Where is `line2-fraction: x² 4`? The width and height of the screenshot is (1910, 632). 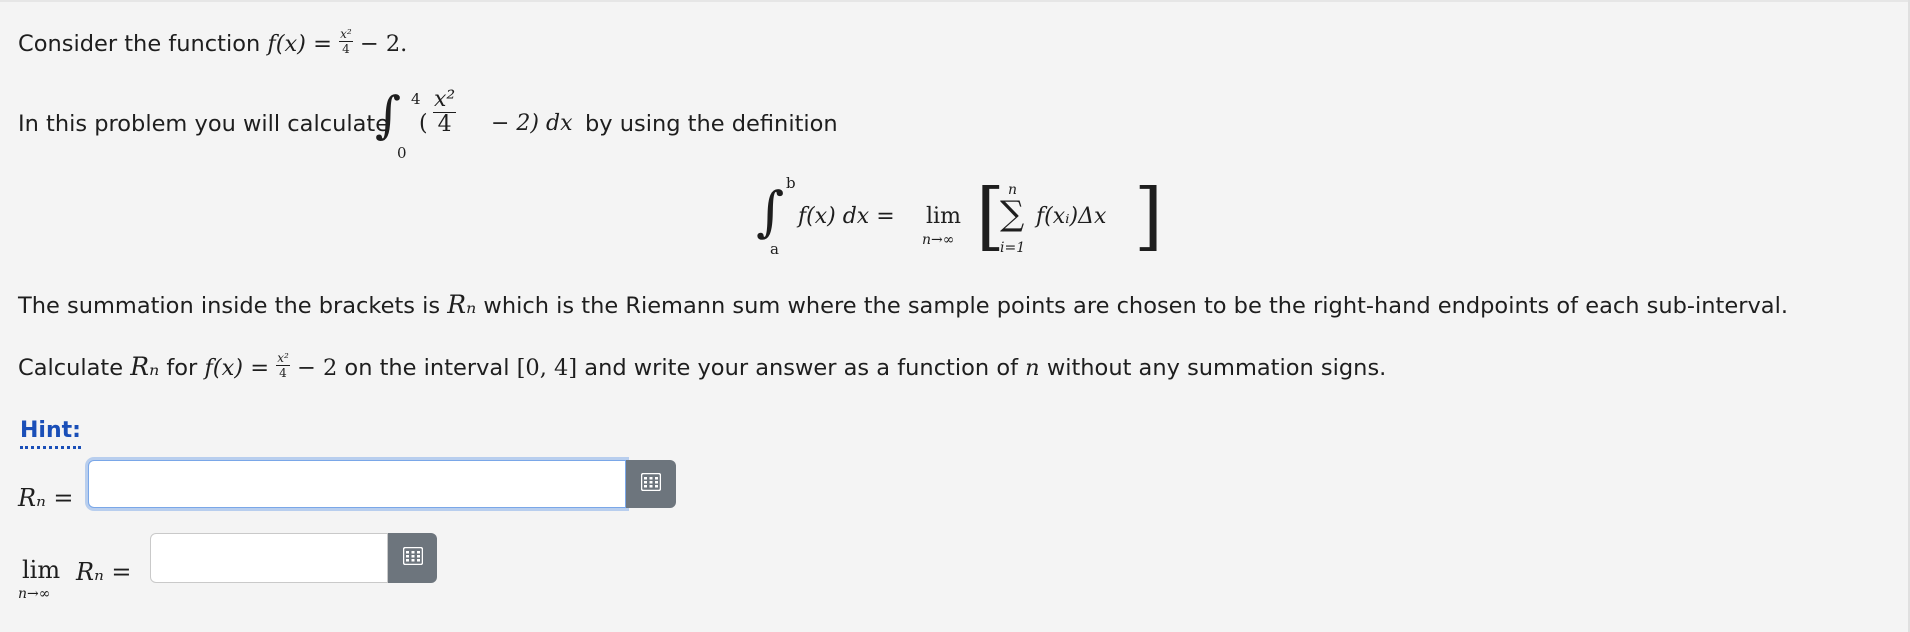
line2-fraction: x² 4 is located at coordinates (445, 112).